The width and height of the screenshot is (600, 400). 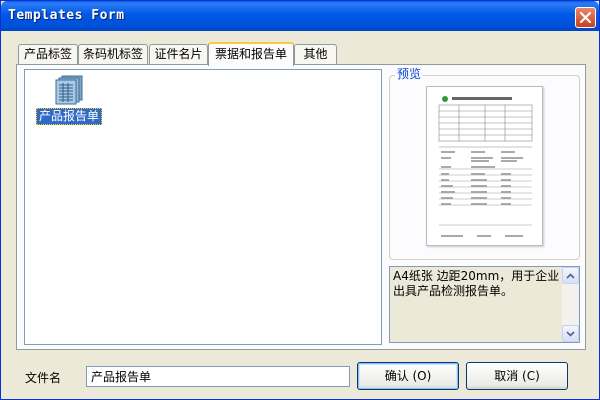 What do you see at coordinates (43, 378) in the screenshot?
I see `file-name-label: 文件名` at bounding box center [43, 378].